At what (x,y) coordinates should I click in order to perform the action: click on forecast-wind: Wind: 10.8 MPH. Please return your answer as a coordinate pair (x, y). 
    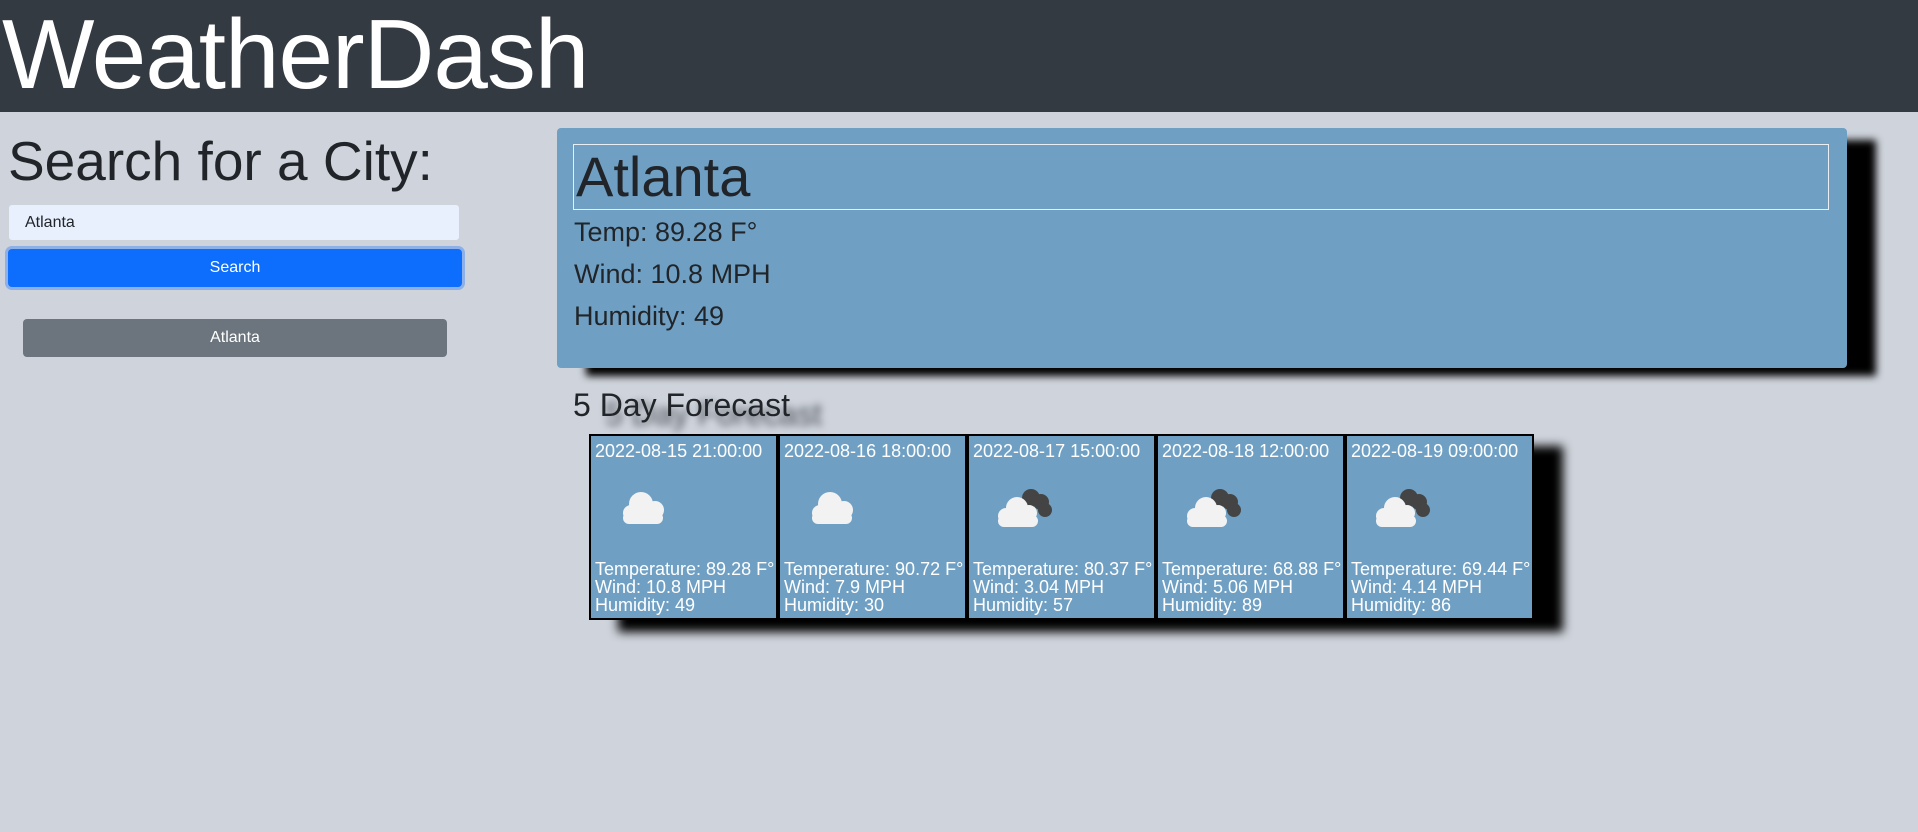
    Looking at the image, I should click on (661, 587).